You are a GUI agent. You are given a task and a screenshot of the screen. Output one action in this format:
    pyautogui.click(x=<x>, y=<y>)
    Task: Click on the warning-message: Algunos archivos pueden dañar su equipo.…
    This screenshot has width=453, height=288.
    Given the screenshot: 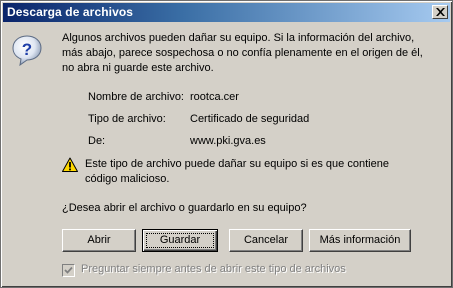 What is the action you would take?
    pyautogui.click(x=242, y=53)
    